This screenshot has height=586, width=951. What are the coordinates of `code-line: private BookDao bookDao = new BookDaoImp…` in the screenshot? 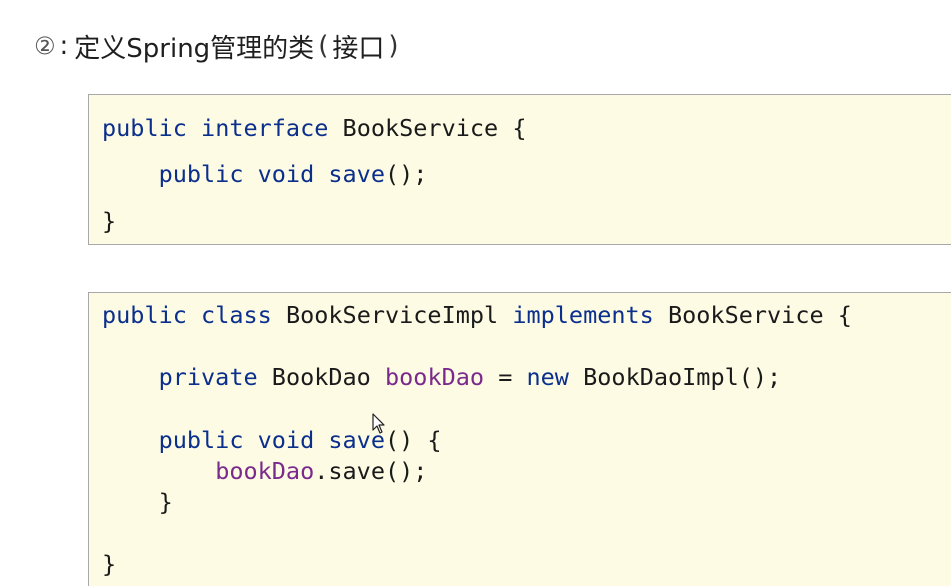 It's located at (442, 377).